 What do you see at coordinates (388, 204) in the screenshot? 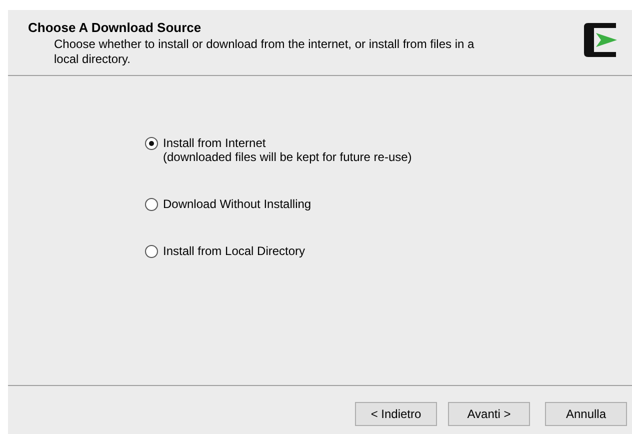
I see `radio-option: Download Without Installing` at bounding box center [388, 204].